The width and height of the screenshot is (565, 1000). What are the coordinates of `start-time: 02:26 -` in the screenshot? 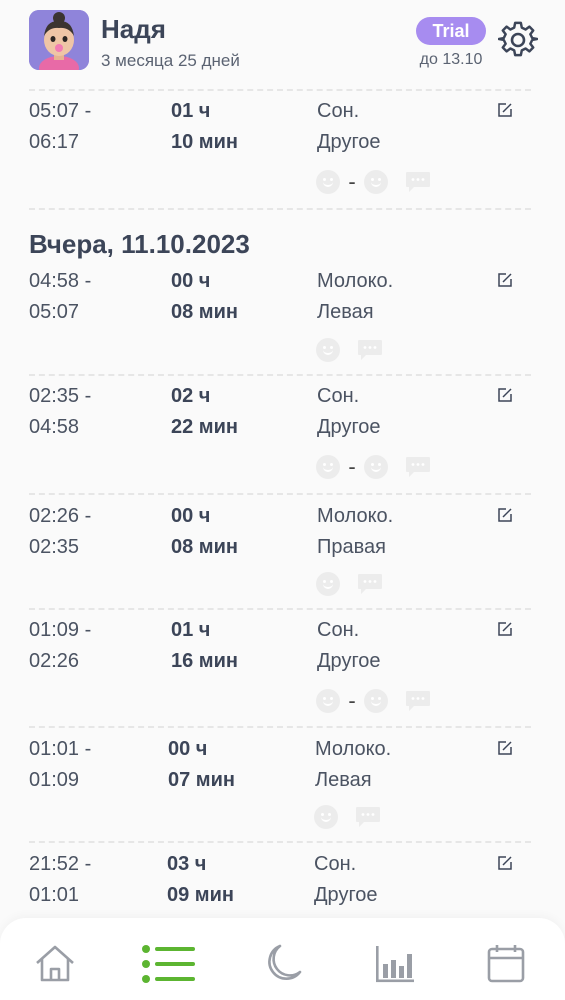 It's located at (60, 516).